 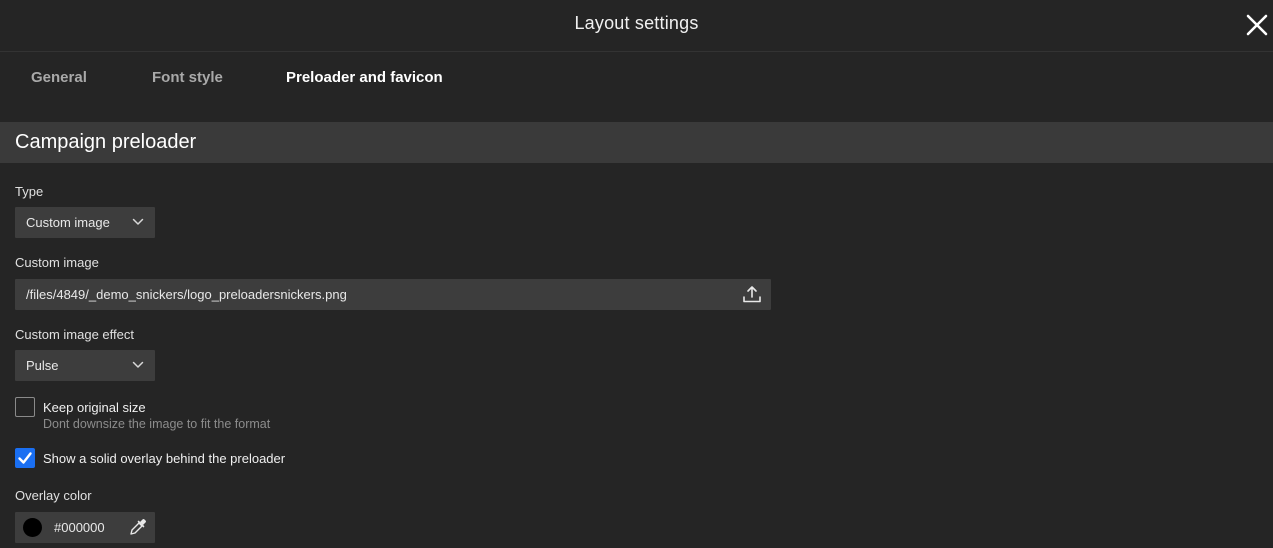 What do you see at coordinates (57, 262) in the screenshot?
I see `custom-image-label: Custom image` at bounding box center [57, 262].